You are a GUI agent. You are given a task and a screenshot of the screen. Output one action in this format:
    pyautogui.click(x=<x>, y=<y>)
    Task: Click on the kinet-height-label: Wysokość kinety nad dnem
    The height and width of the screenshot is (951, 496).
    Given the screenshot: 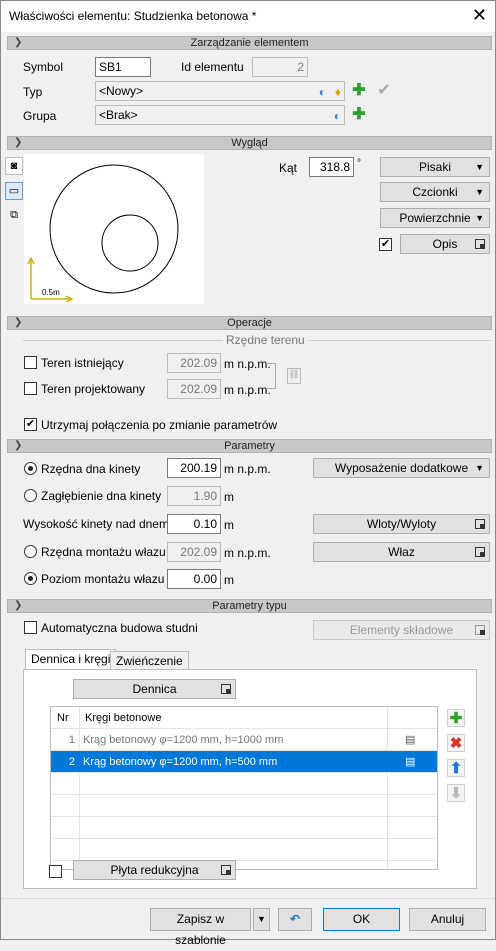 What is the action you would take?
    pyautogui.click(x=96, y=524)
    